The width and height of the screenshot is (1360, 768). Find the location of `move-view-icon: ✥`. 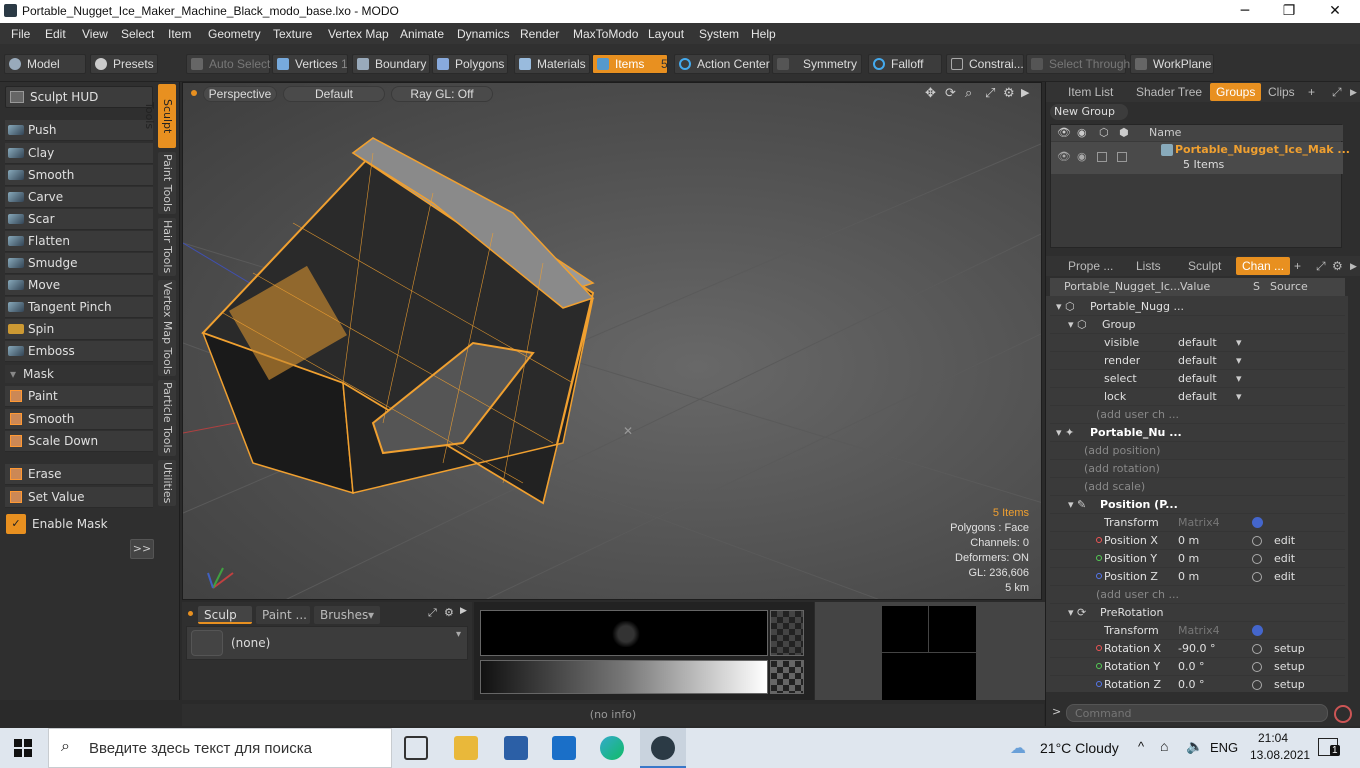

move-view-icon: ✥ is located at coordinates (930, 93).